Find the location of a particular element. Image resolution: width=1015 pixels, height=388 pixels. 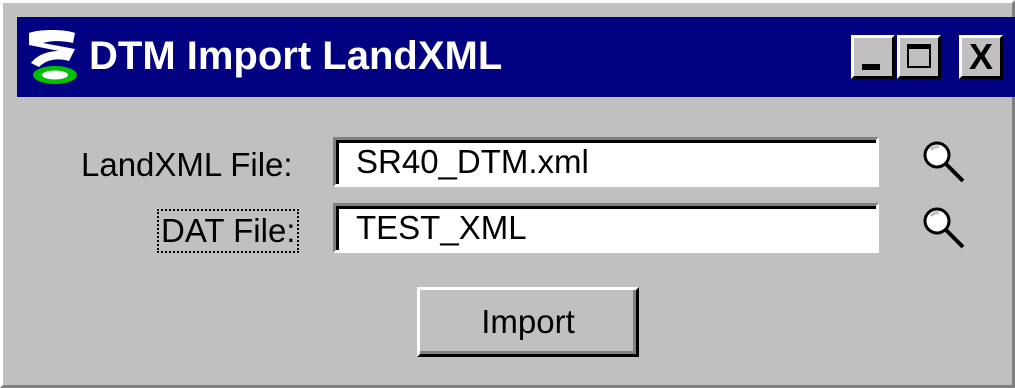

minimize-button is located at coordinates (873, 57).